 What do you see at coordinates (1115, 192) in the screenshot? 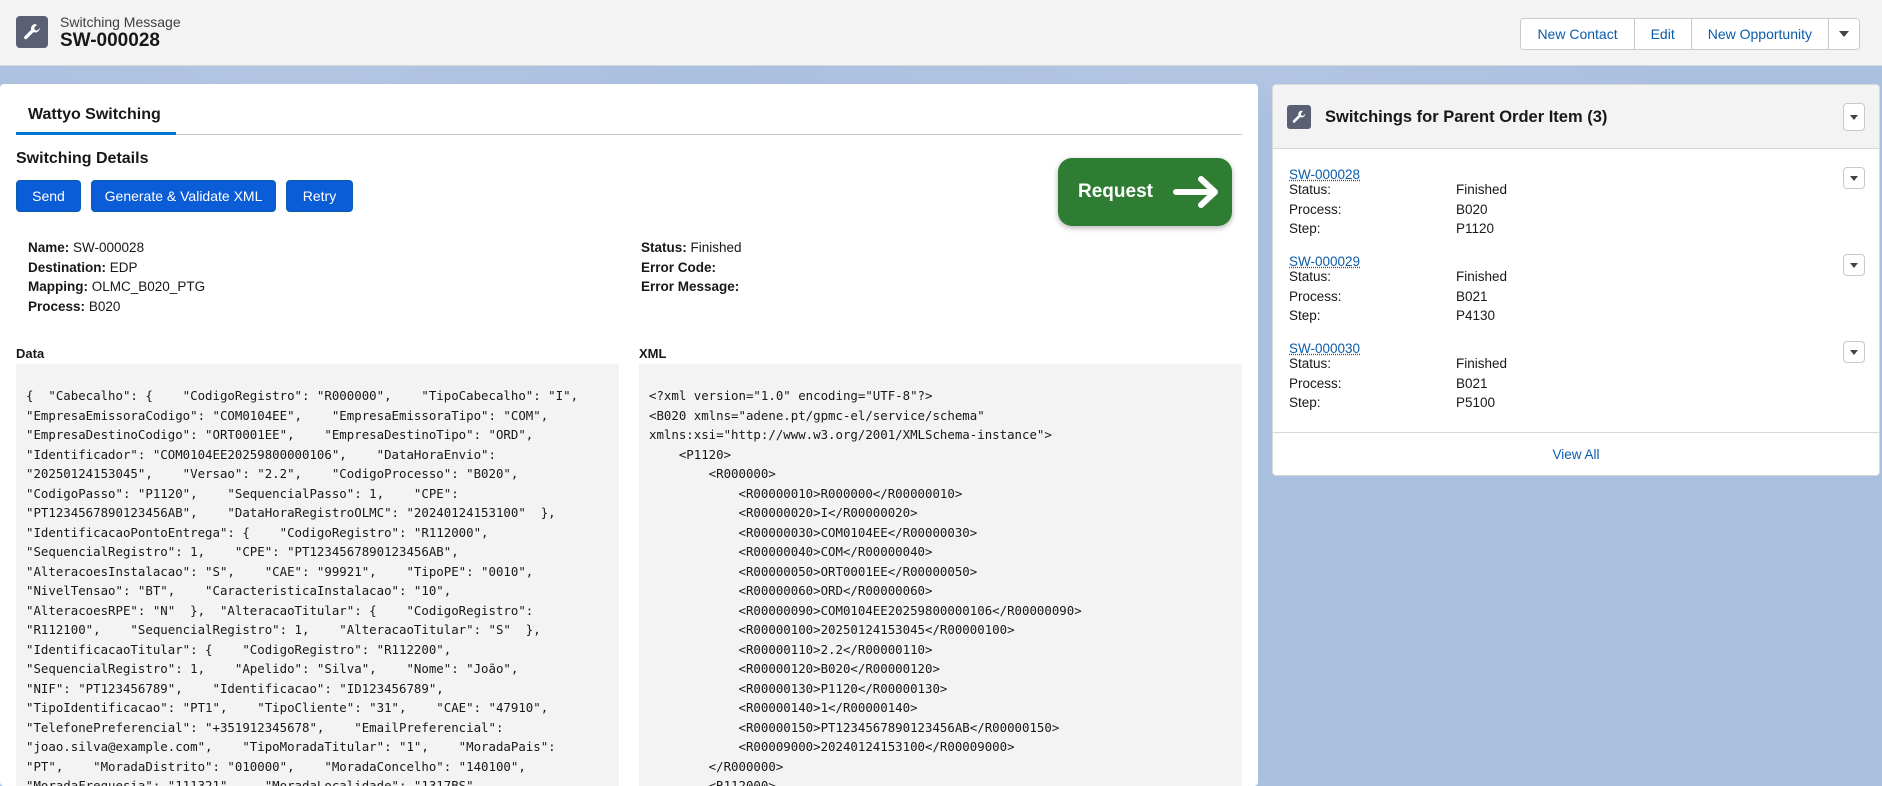
I see `request-label: Request` at bounding box center [1115, 192].